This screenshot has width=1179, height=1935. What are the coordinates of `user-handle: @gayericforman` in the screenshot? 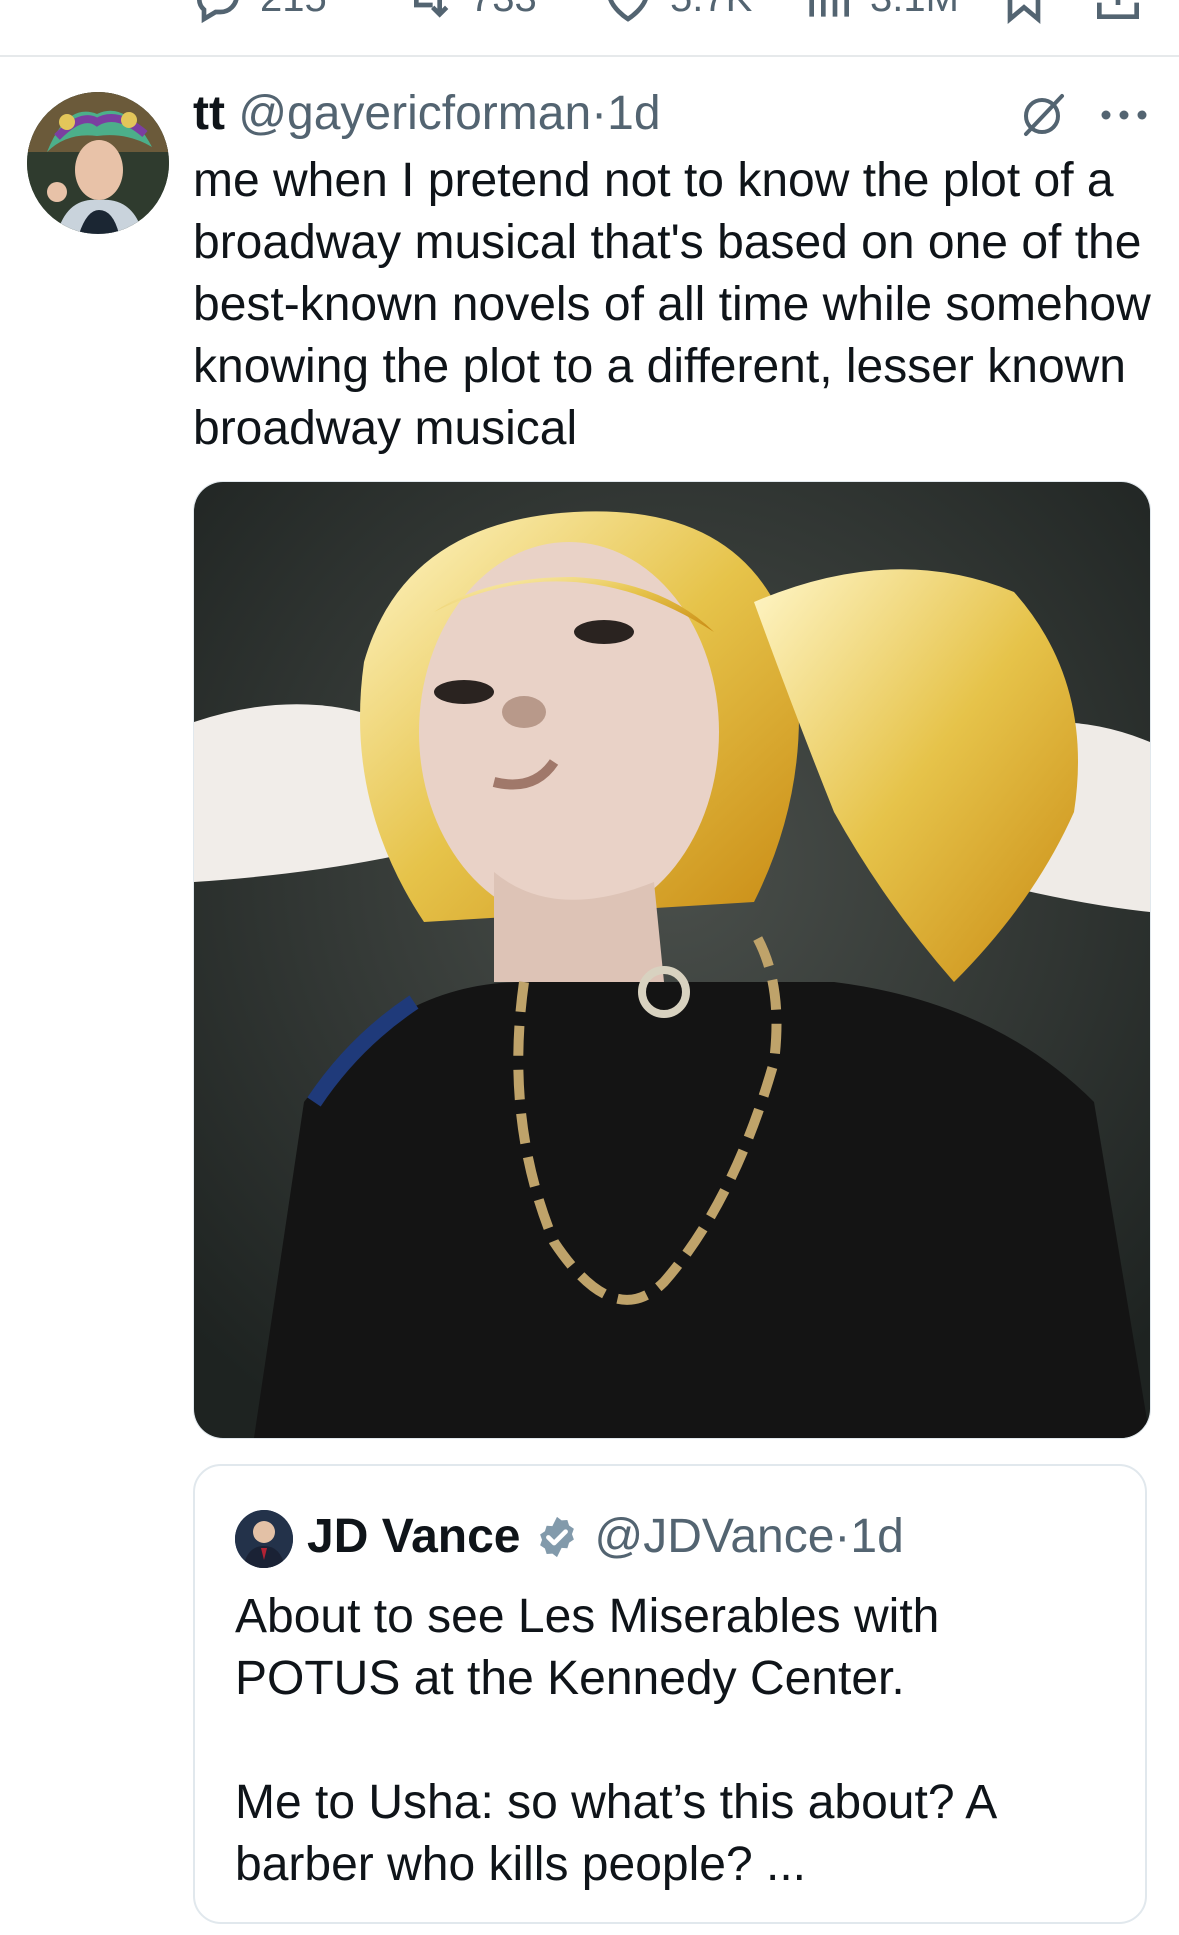 It's located at (414, 113).